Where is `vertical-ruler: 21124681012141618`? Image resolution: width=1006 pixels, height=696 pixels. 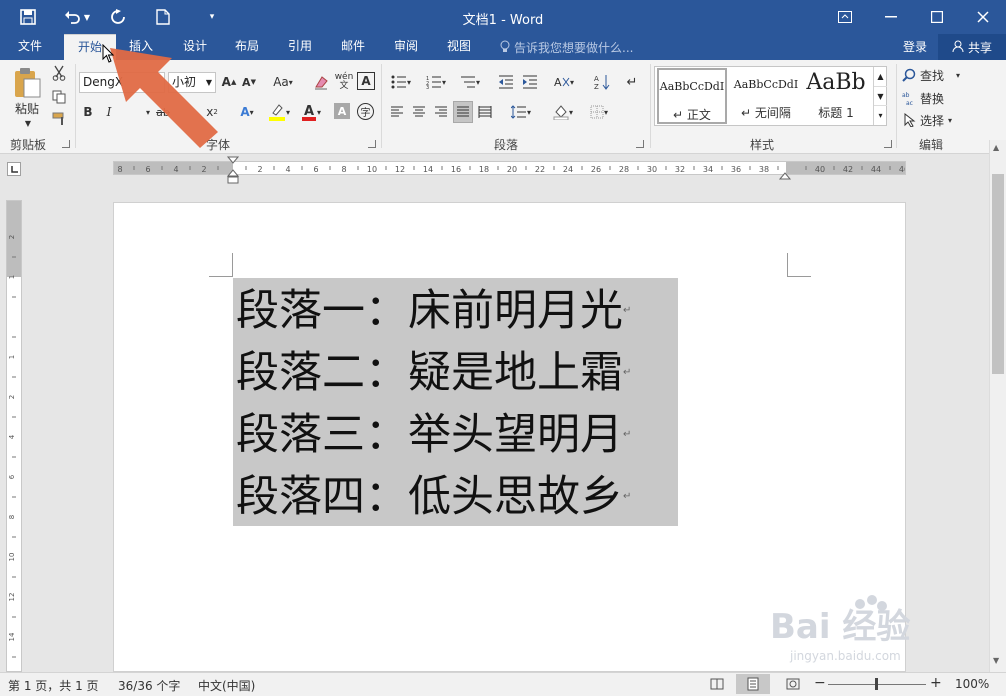 vertical-ruler: 21124681012141618 is located at coordinates (14, 436).